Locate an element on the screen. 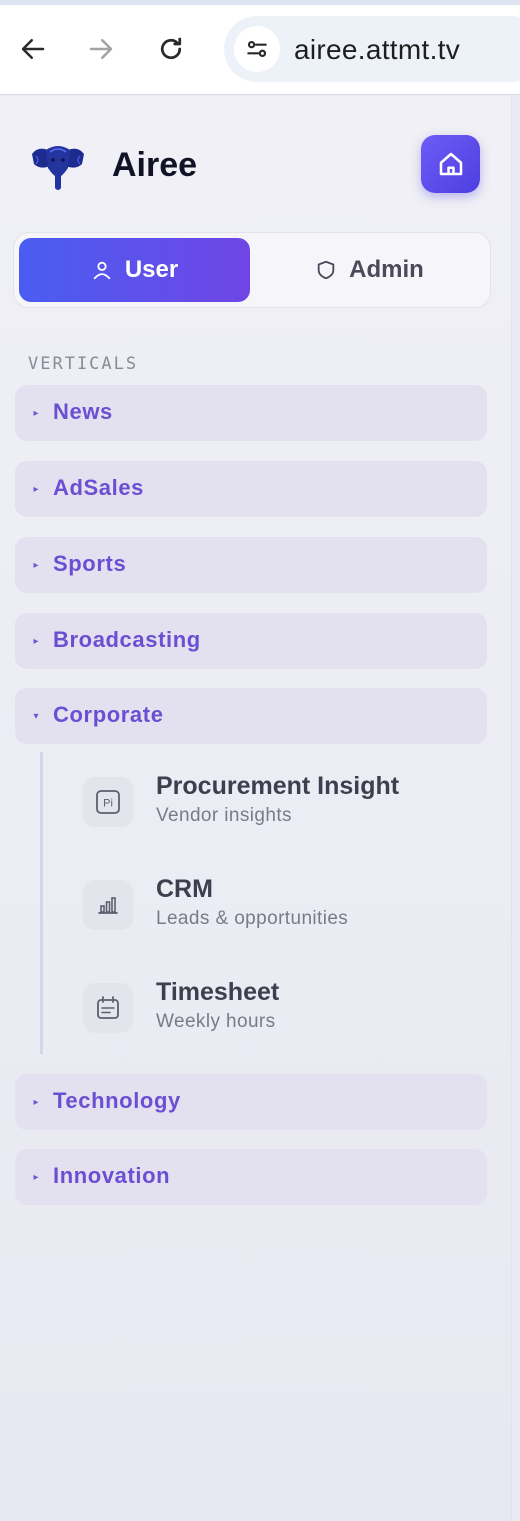 The width and height of the screenshot is (520, 1521). home-icon is located at coordinates (450, 164).